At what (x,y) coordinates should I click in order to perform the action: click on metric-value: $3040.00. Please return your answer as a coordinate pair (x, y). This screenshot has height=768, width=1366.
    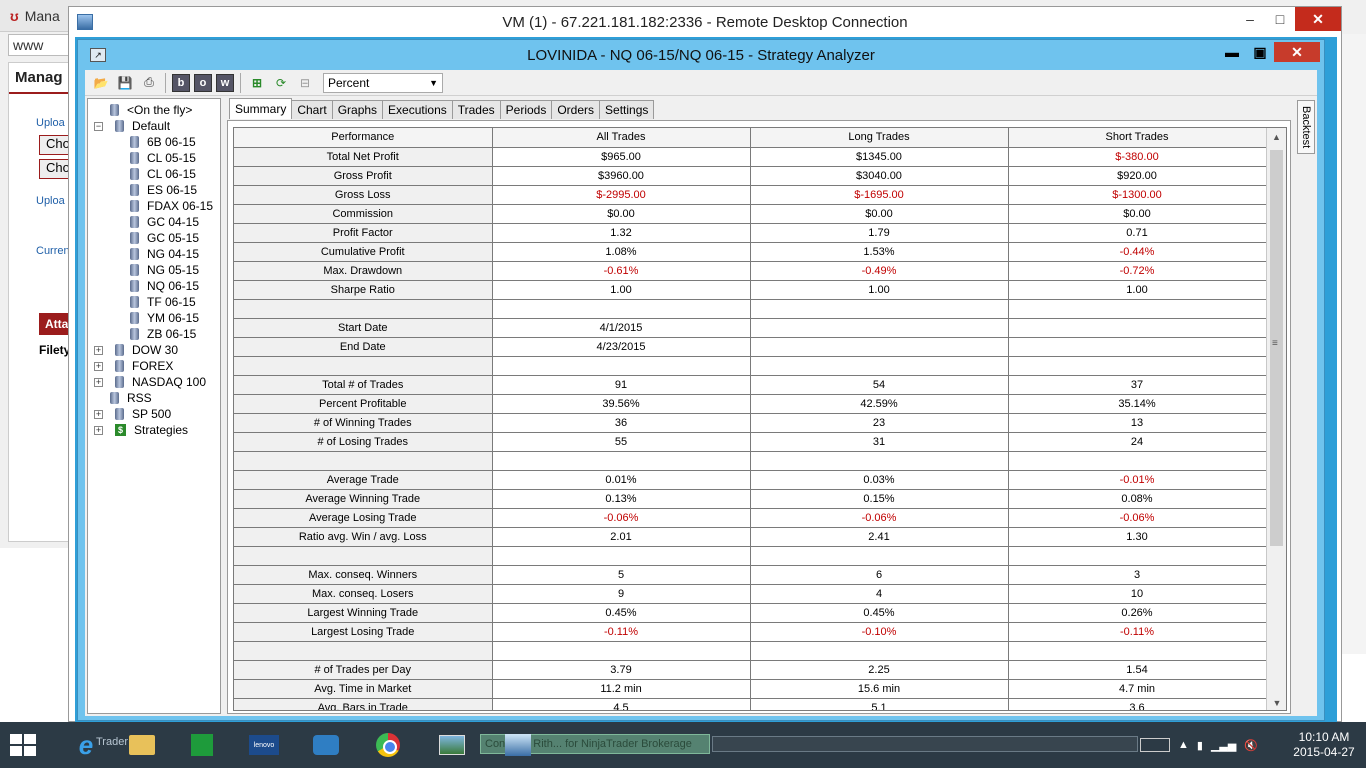
    Looking at the image, I should click on (879, 176).